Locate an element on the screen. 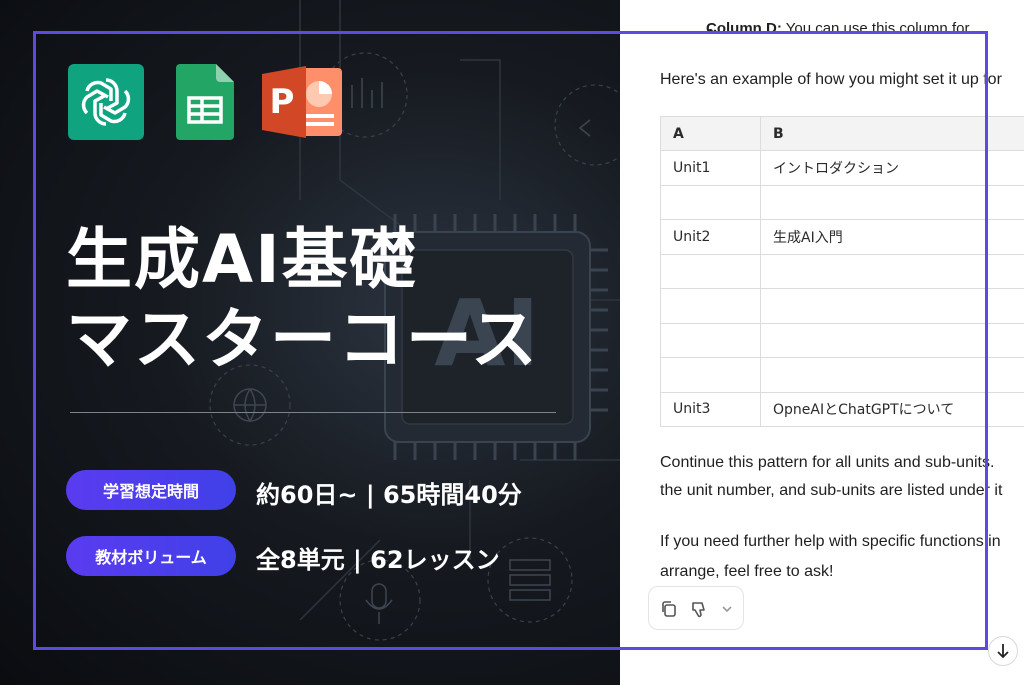 The height and width of the screenshot is (685, 1024). copy-icon is located at coordinates (669, 609).